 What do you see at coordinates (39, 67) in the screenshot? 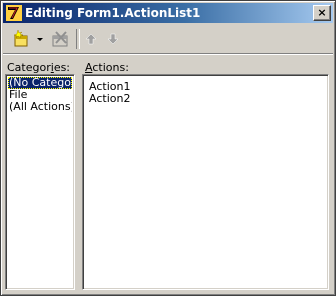
I see `categories-label: Categories:` at bounding box center [39, 67].